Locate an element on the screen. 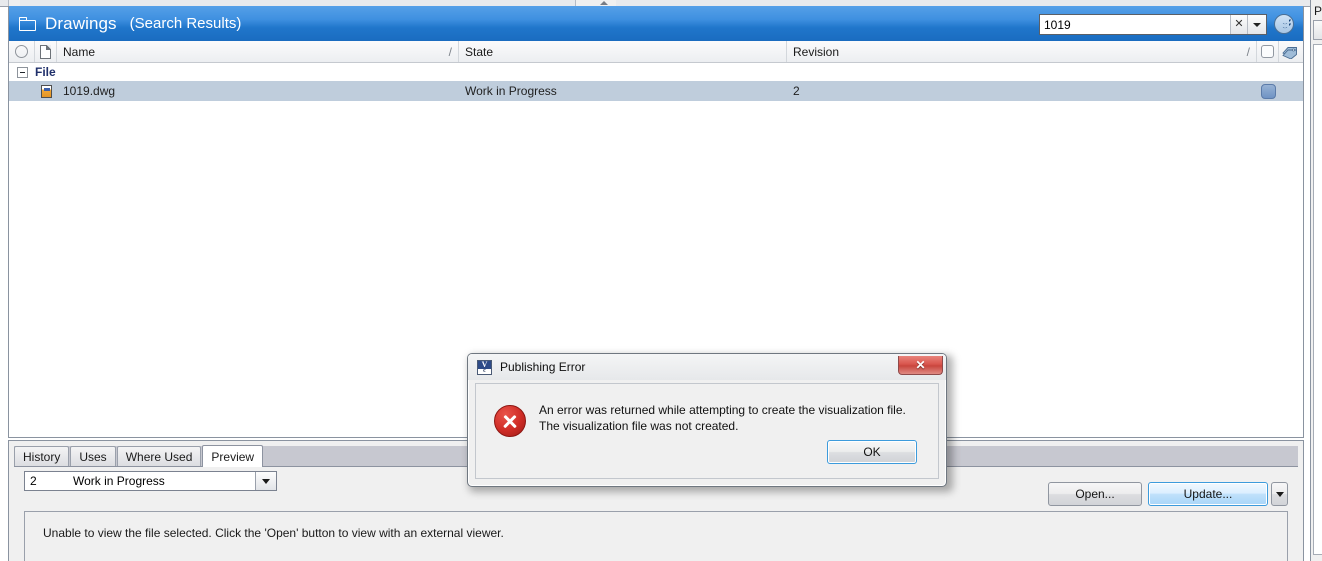 The width and height of the screenshot is (1322, 561). right-side-panel: P is located at coordinates (1316, 280).